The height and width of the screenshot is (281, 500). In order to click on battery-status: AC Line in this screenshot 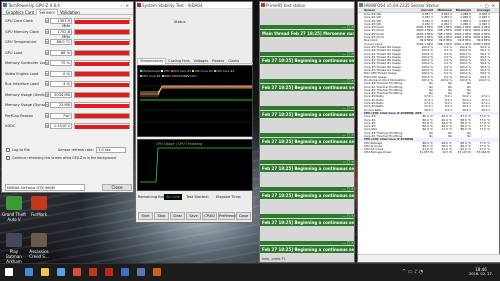, I will do `click(173, 197)`.